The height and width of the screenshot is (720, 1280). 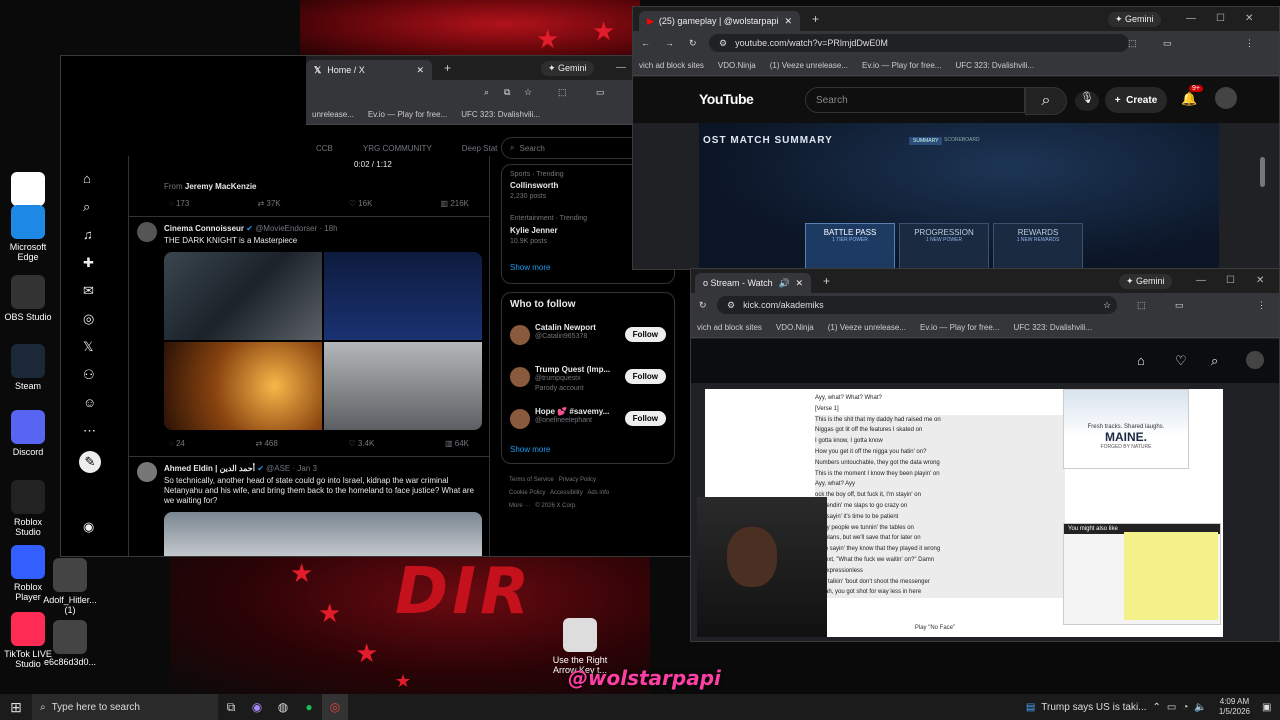 I want to click on tweet-media-grid, so click(x=323, y=341).